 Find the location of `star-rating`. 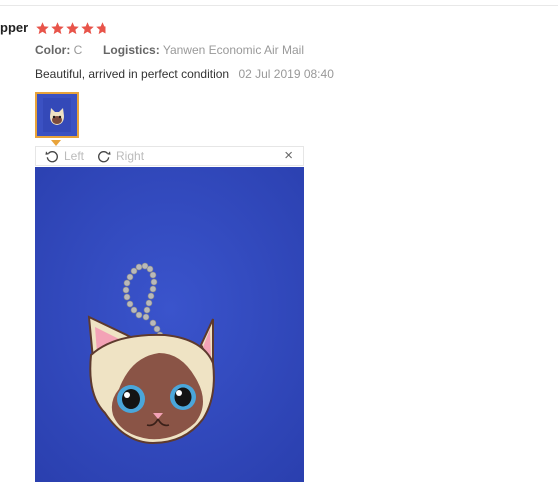

star-rating is located at coordinates (72, 29).